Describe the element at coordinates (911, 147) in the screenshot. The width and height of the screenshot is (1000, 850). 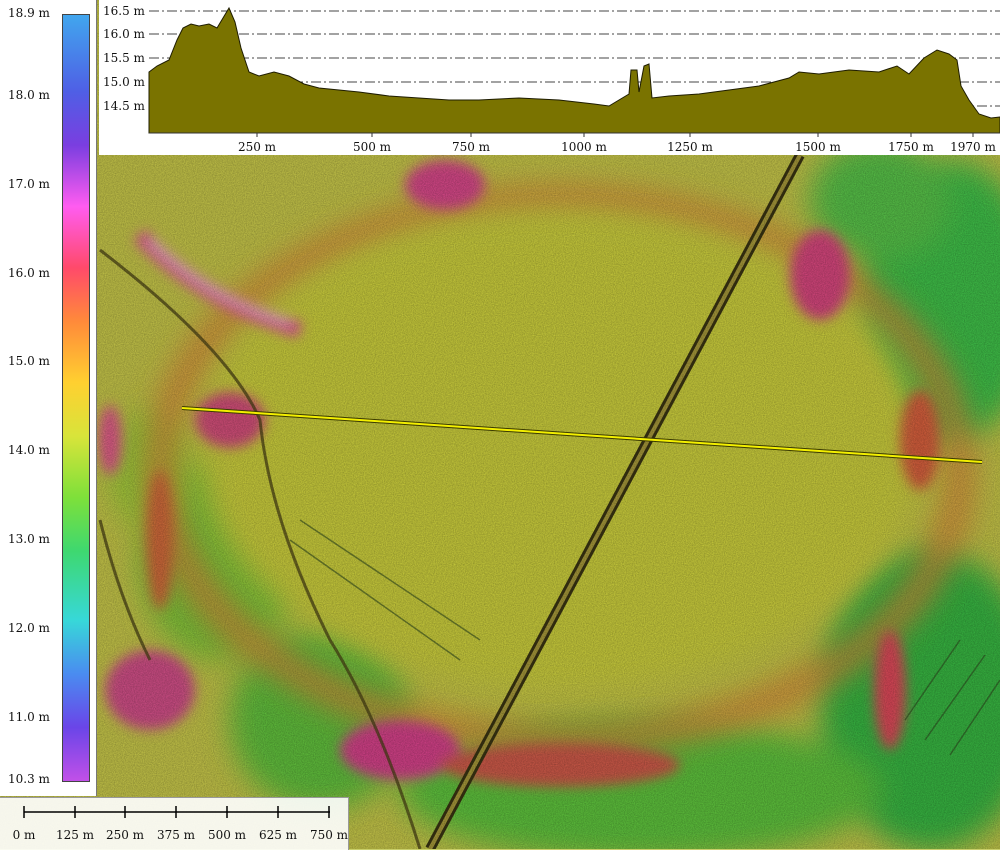
I see `profile-x-label: 1750 m` at that location.